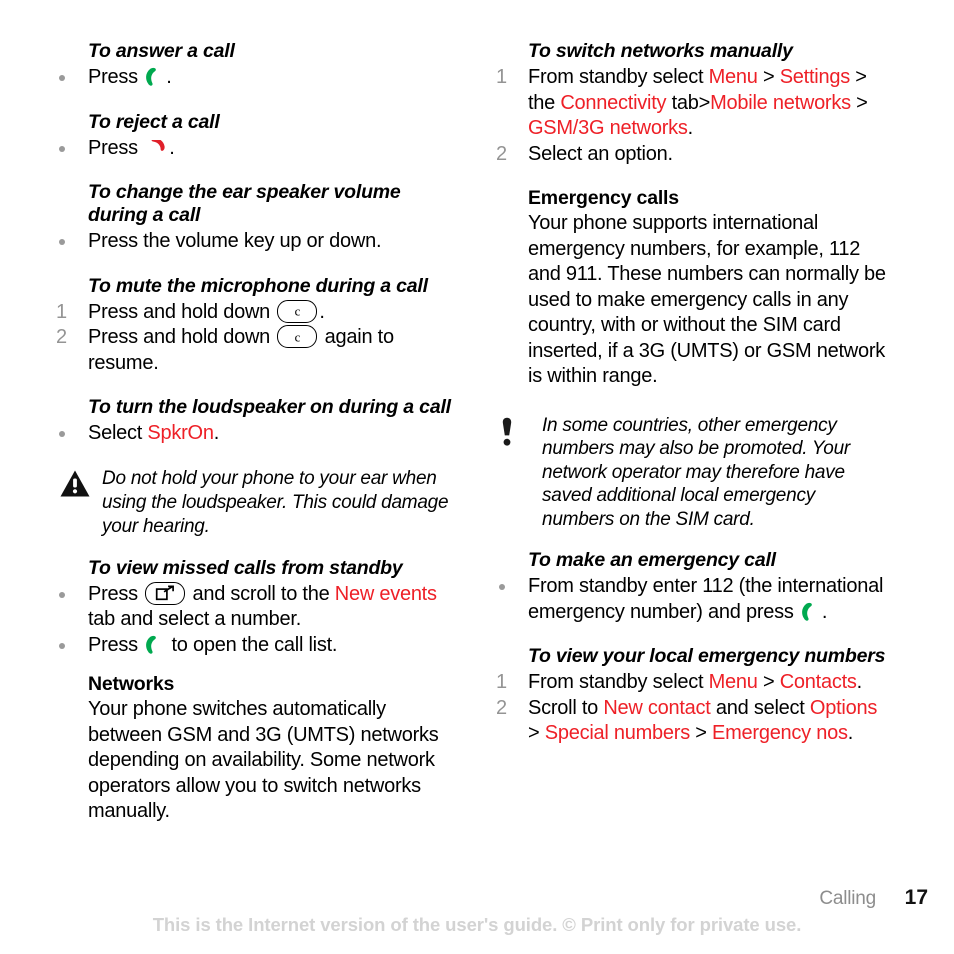  Describe the element at coordinates (760, 707) in the screenshot. I see `step-text-b: and select` at that location.